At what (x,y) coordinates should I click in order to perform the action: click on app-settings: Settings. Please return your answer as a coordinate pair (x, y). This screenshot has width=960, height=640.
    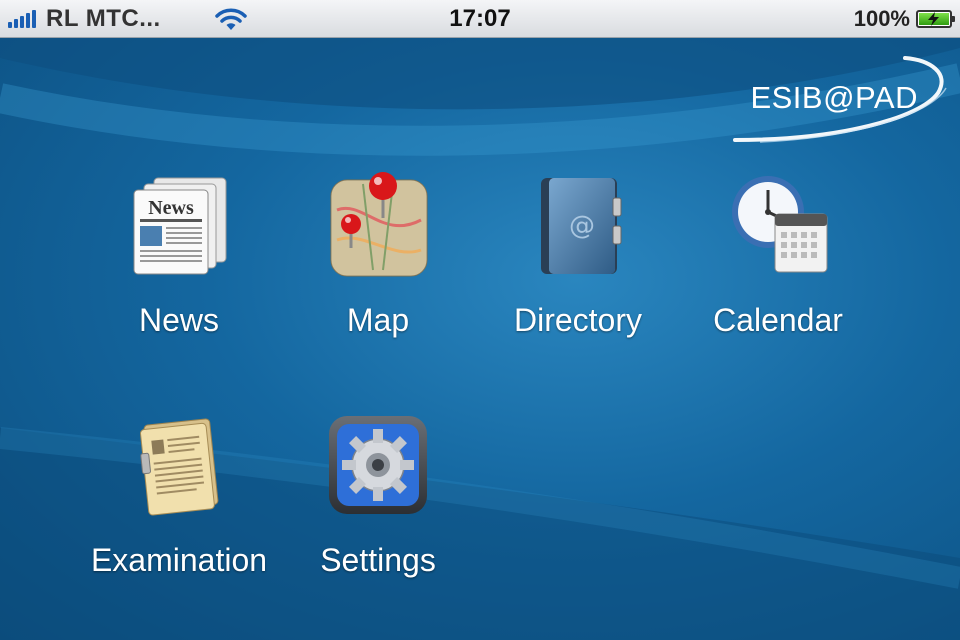
    Looking at the image, I should click on (378, 494).